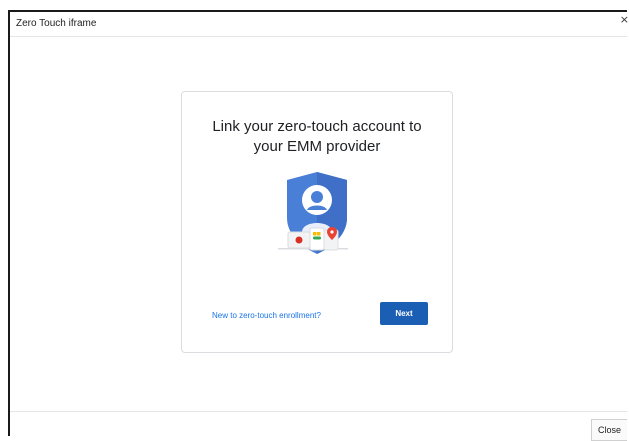  Describe the element at coordinates (624, 20) in the screenshot. I see `close-icon: ×` at that location.